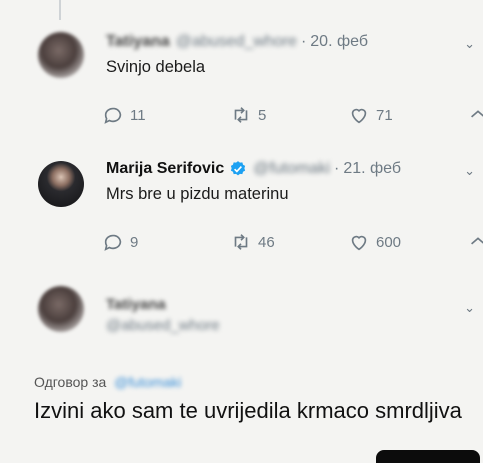 Image resolution: width=483 pixels, height=463 pixels. I want to click on reply-count: 9, so click(134, 242).